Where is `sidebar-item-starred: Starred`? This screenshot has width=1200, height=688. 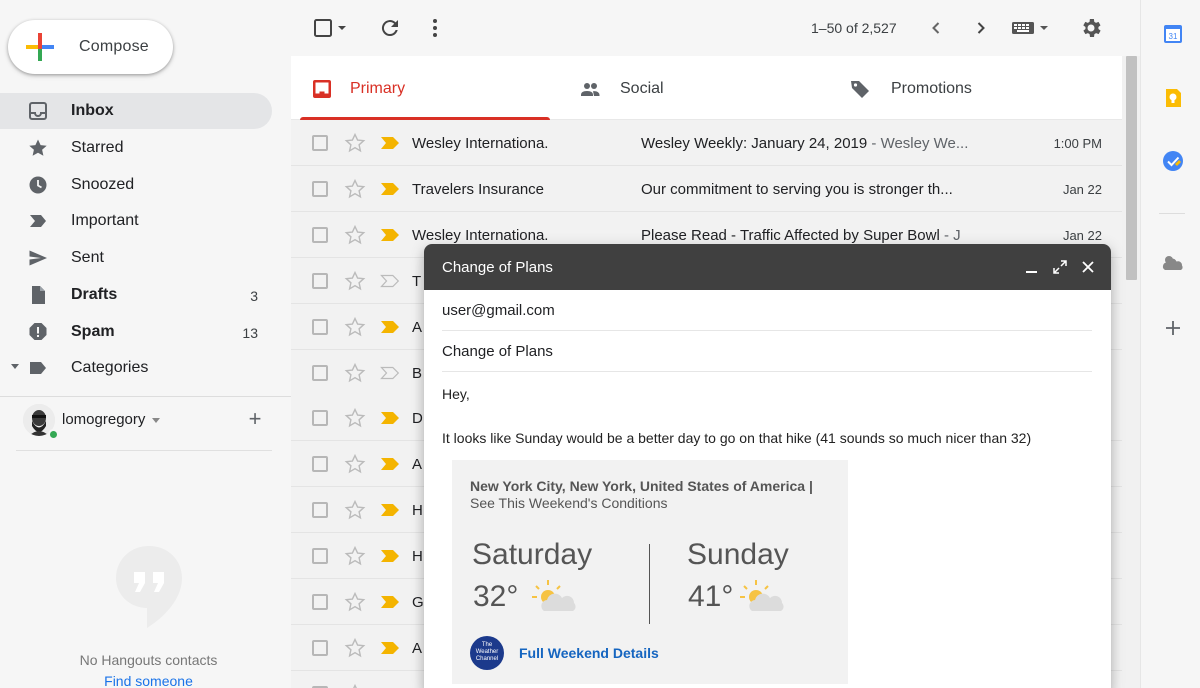 sidebar-item-starred: Starred is located at coordinates (136, 148).